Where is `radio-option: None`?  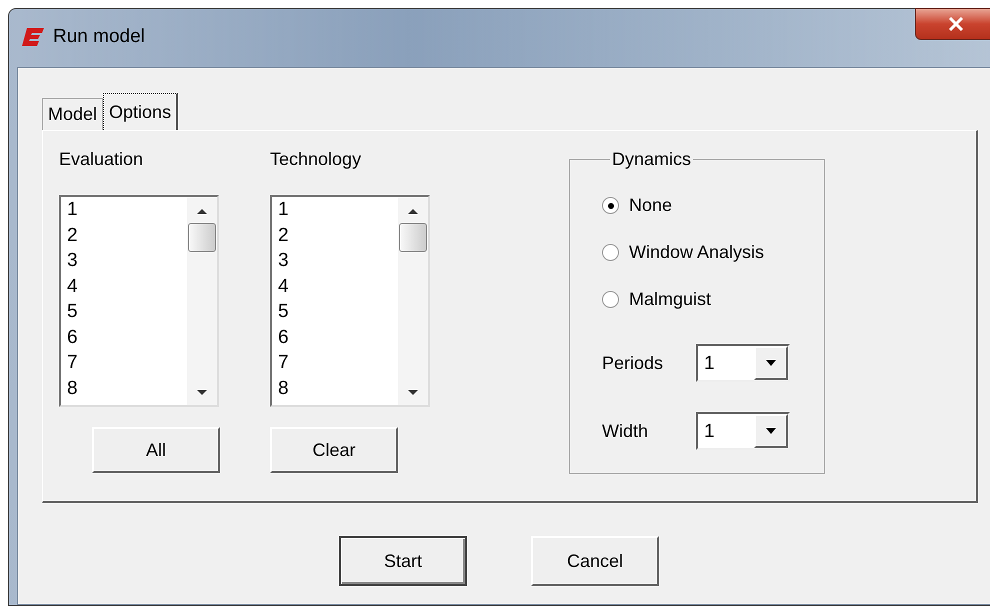 radio-option: None is located at coordinates (713, 205).